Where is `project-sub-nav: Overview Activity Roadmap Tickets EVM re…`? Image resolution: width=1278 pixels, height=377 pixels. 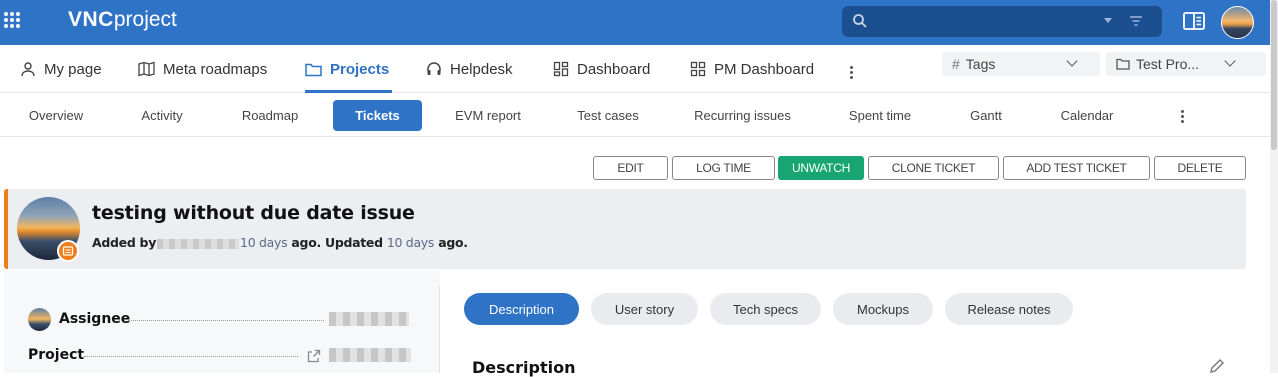 project-sub-nav: Overview Activity Roadmap Tickets EVM re… is located at coordinates (635, 115).